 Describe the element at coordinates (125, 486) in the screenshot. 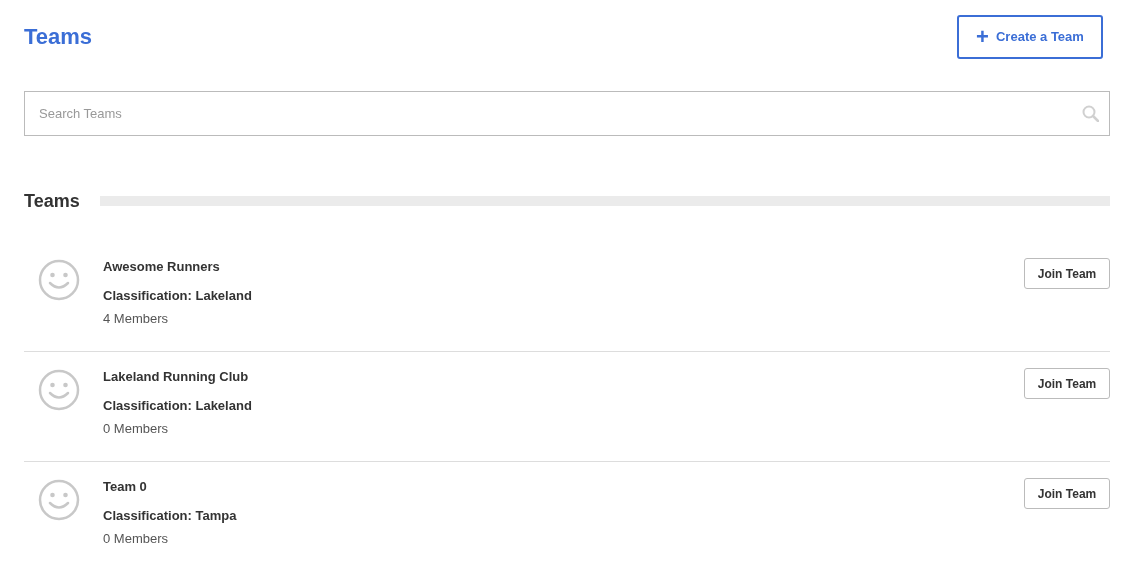

I see `team-name: Team 0` at that location.